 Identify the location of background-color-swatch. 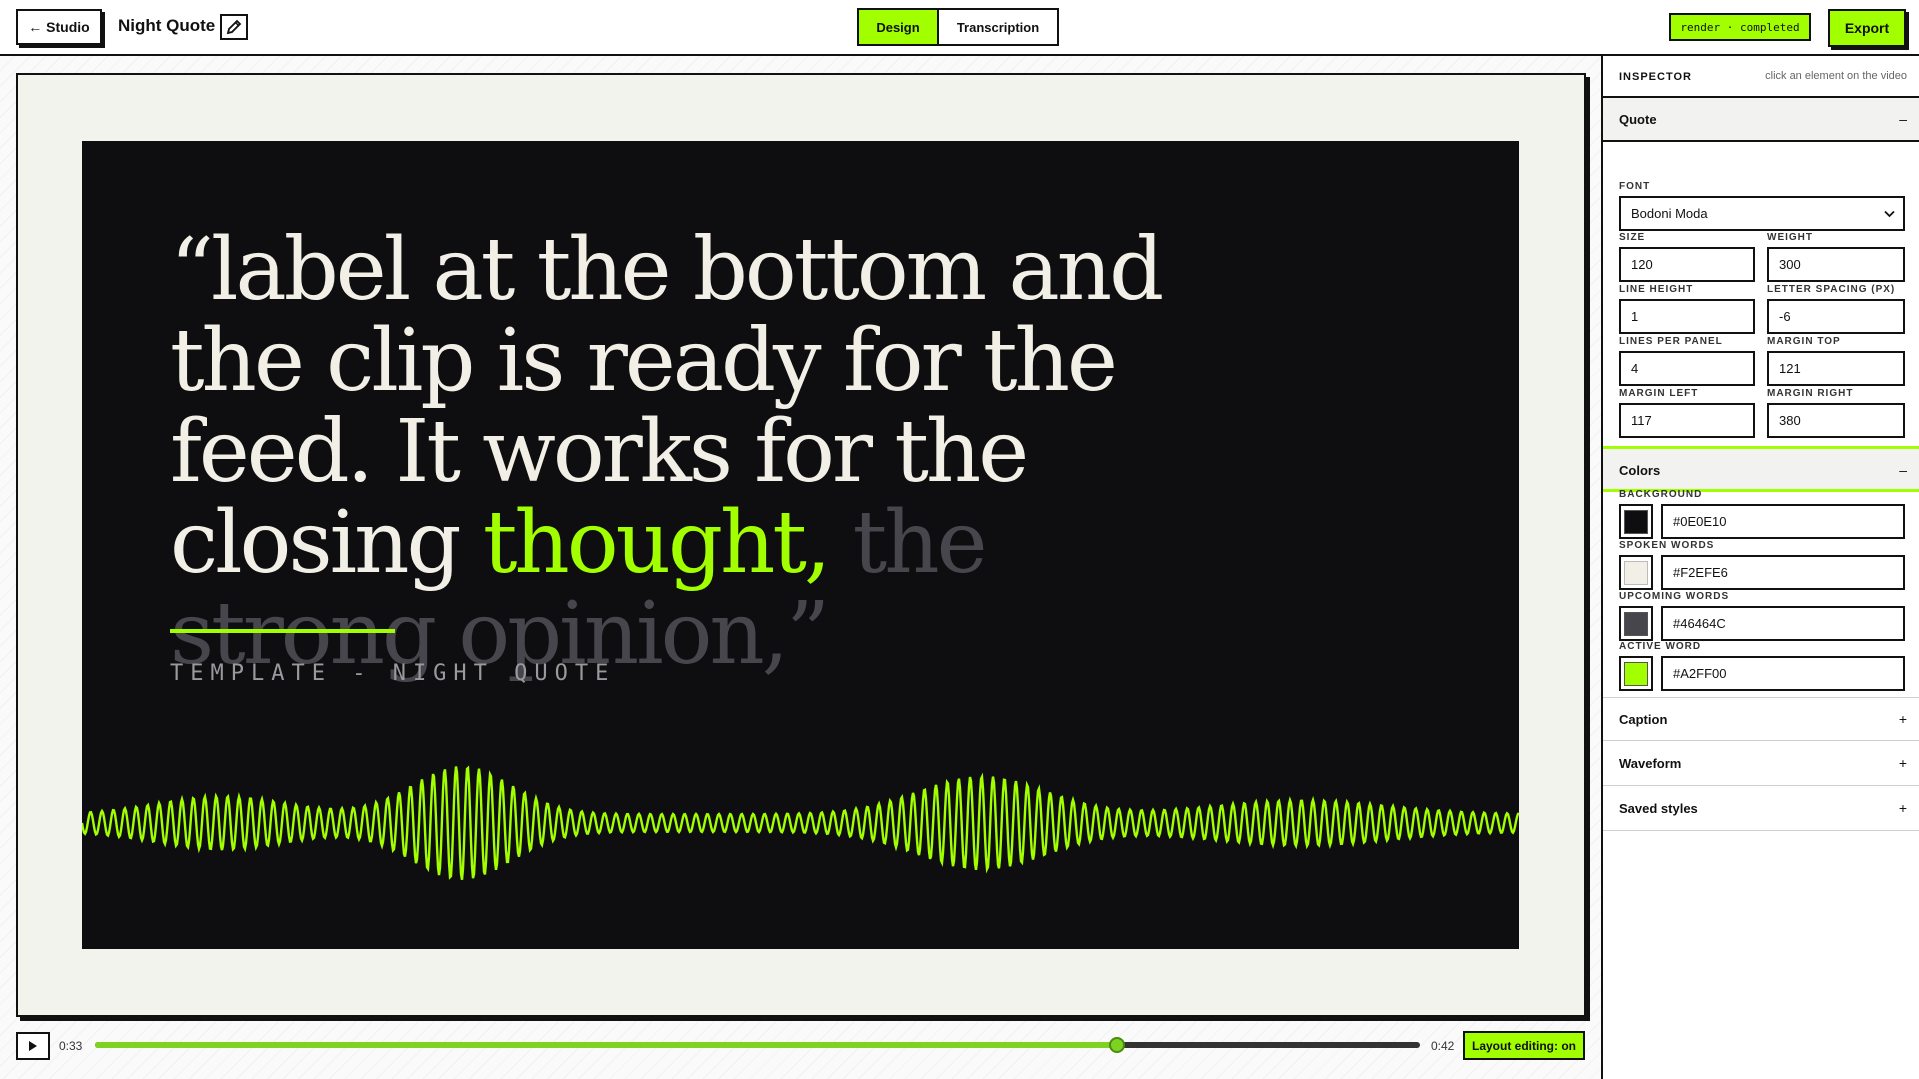
(1636, 521).